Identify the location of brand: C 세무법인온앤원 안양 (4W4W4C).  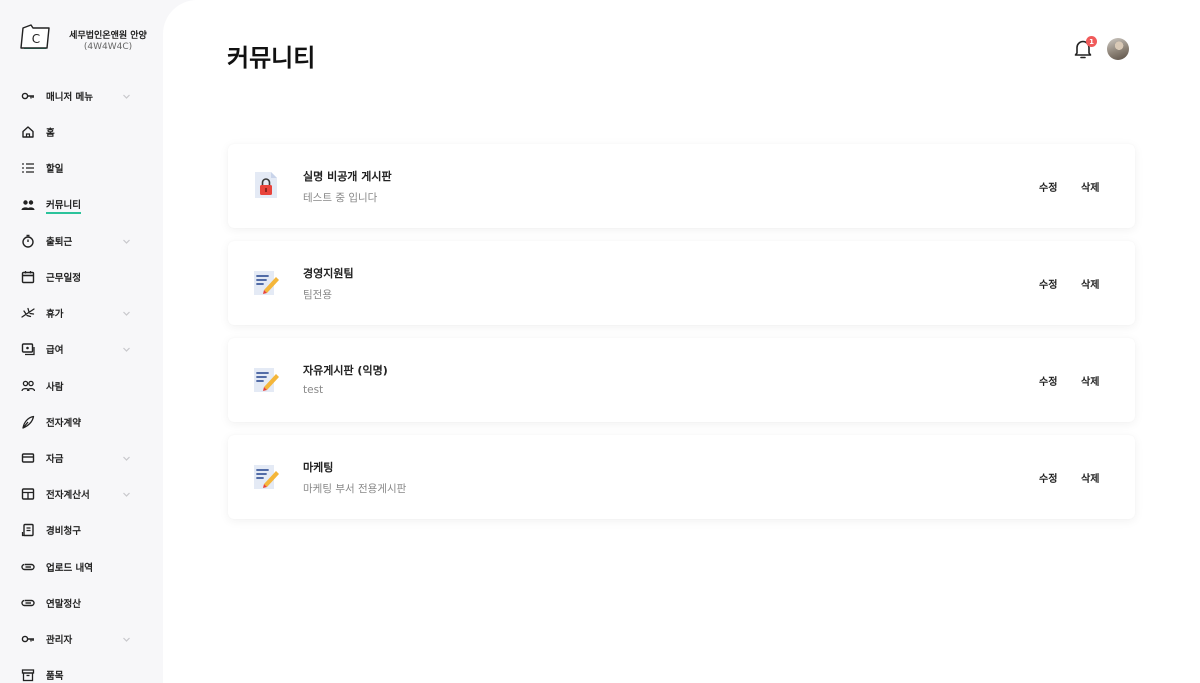
(87, 40).